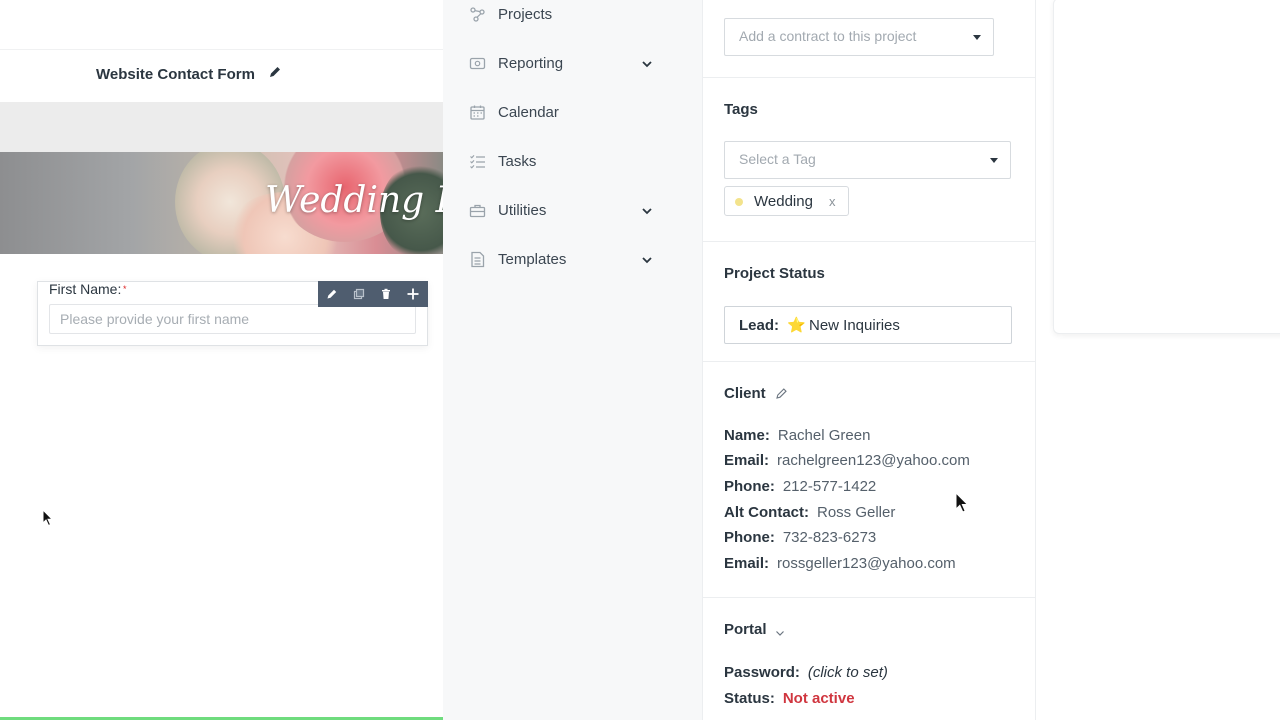 The height and width of the screenshot is (720, 1280). Describe the element at coordinates (477, 161) in the screenshot. I see `tasks-icon` at that location.